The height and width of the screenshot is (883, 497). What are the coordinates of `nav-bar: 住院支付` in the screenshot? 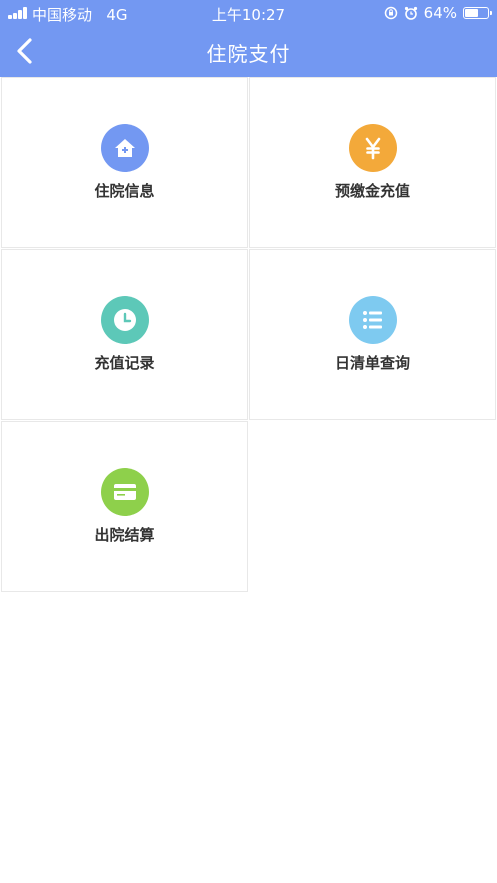 It's located at (248, 51).